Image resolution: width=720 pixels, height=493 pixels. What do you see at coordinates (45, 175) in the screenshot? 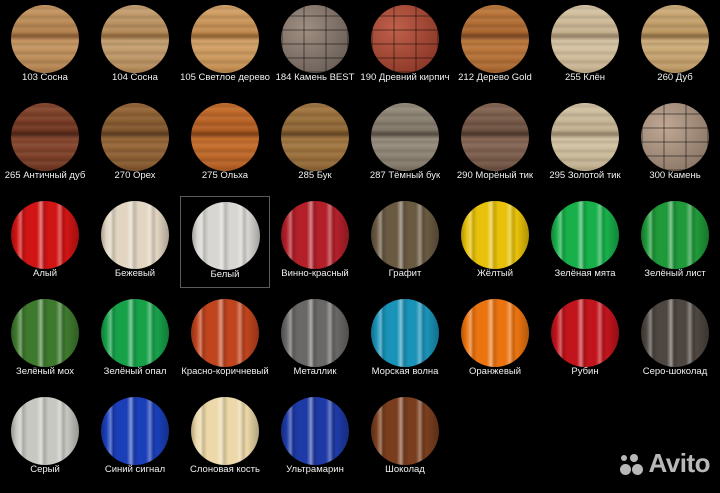
I see `swatch-label: 265 Античный дуб` at bounding box center [45, 175].